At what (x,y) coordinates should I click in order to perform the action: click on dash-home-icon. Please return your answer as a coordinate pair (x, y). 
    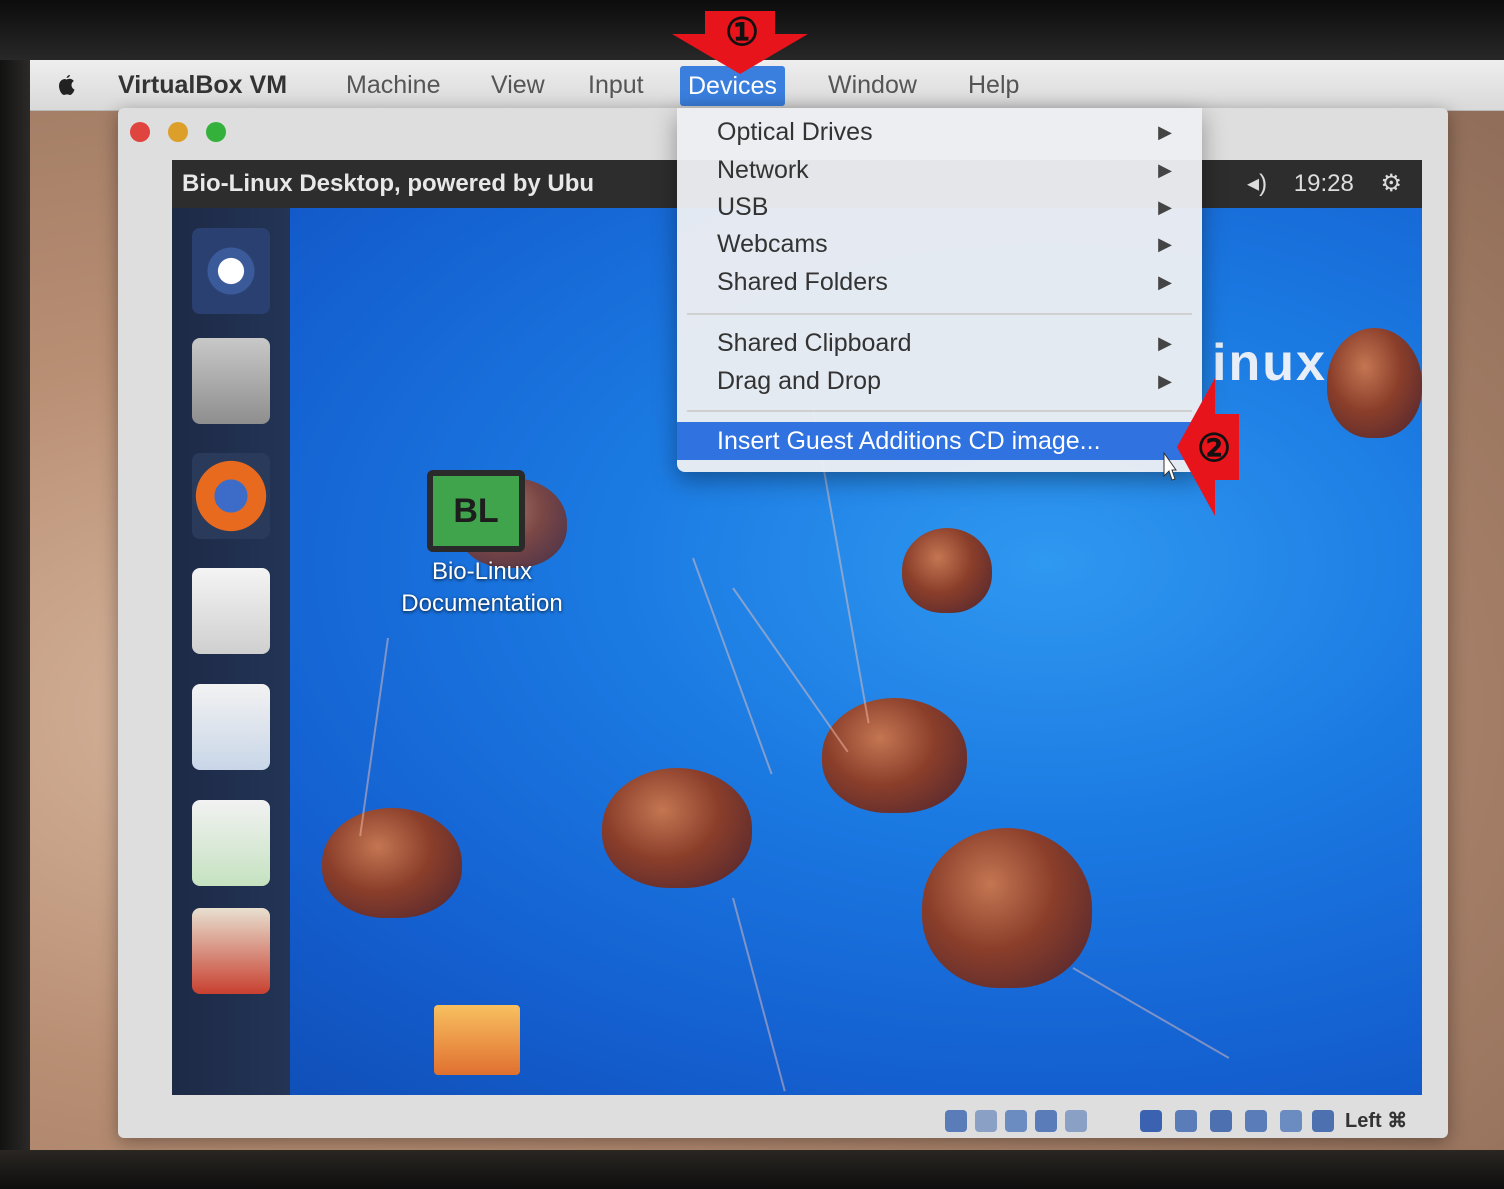
    Looking at the image, I should click on (231, 271).